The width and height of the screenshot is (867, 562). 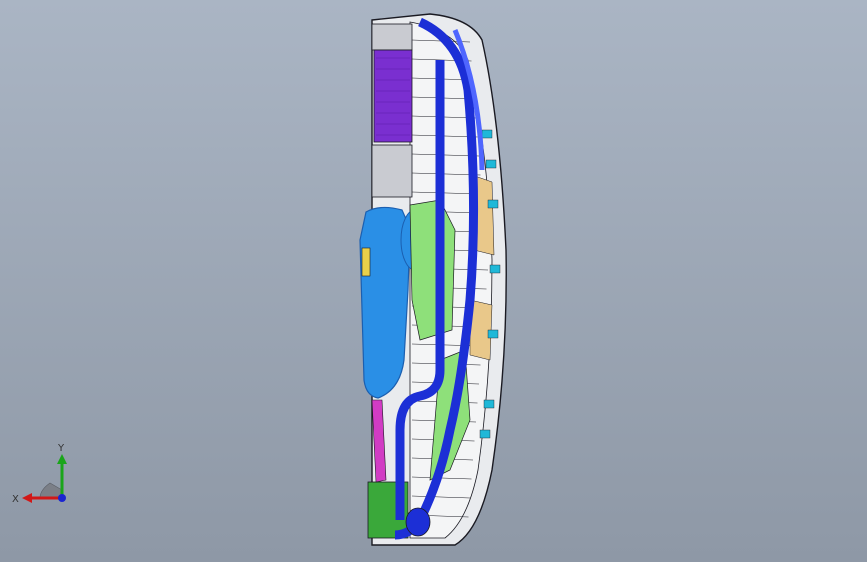 I want to click on middle-block, so click(x=392, y=171).